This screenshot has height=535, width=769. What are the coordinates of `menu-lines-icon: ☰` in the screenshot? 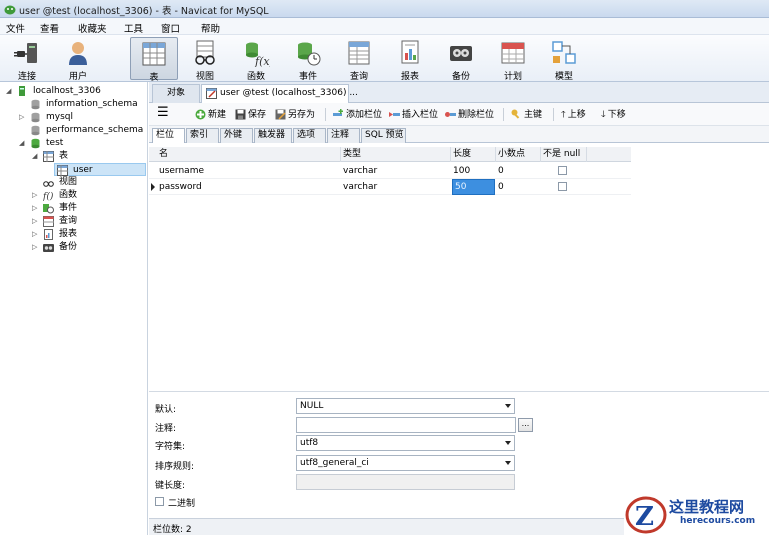 It's located at (163, 113).